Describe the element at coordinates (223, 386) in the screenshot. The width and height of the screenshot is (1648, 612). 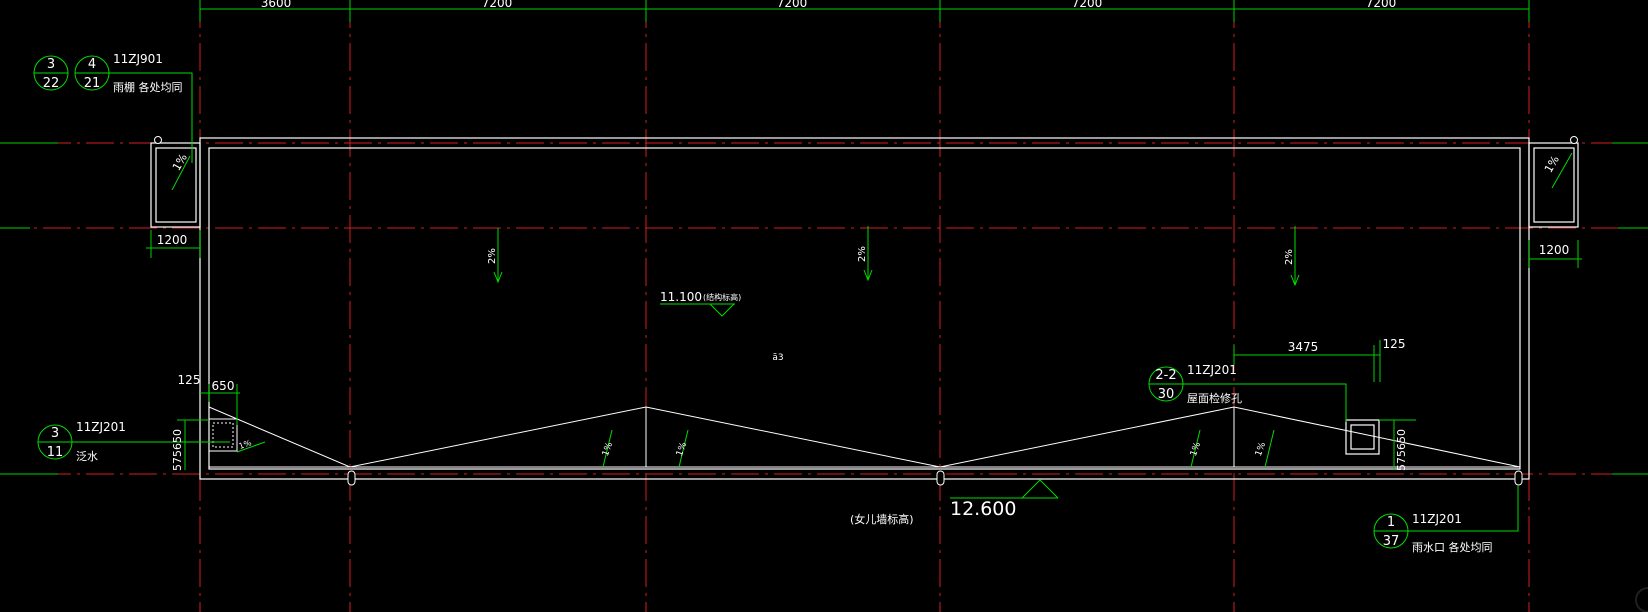
I see `left-outlet-width: 650` at that location.